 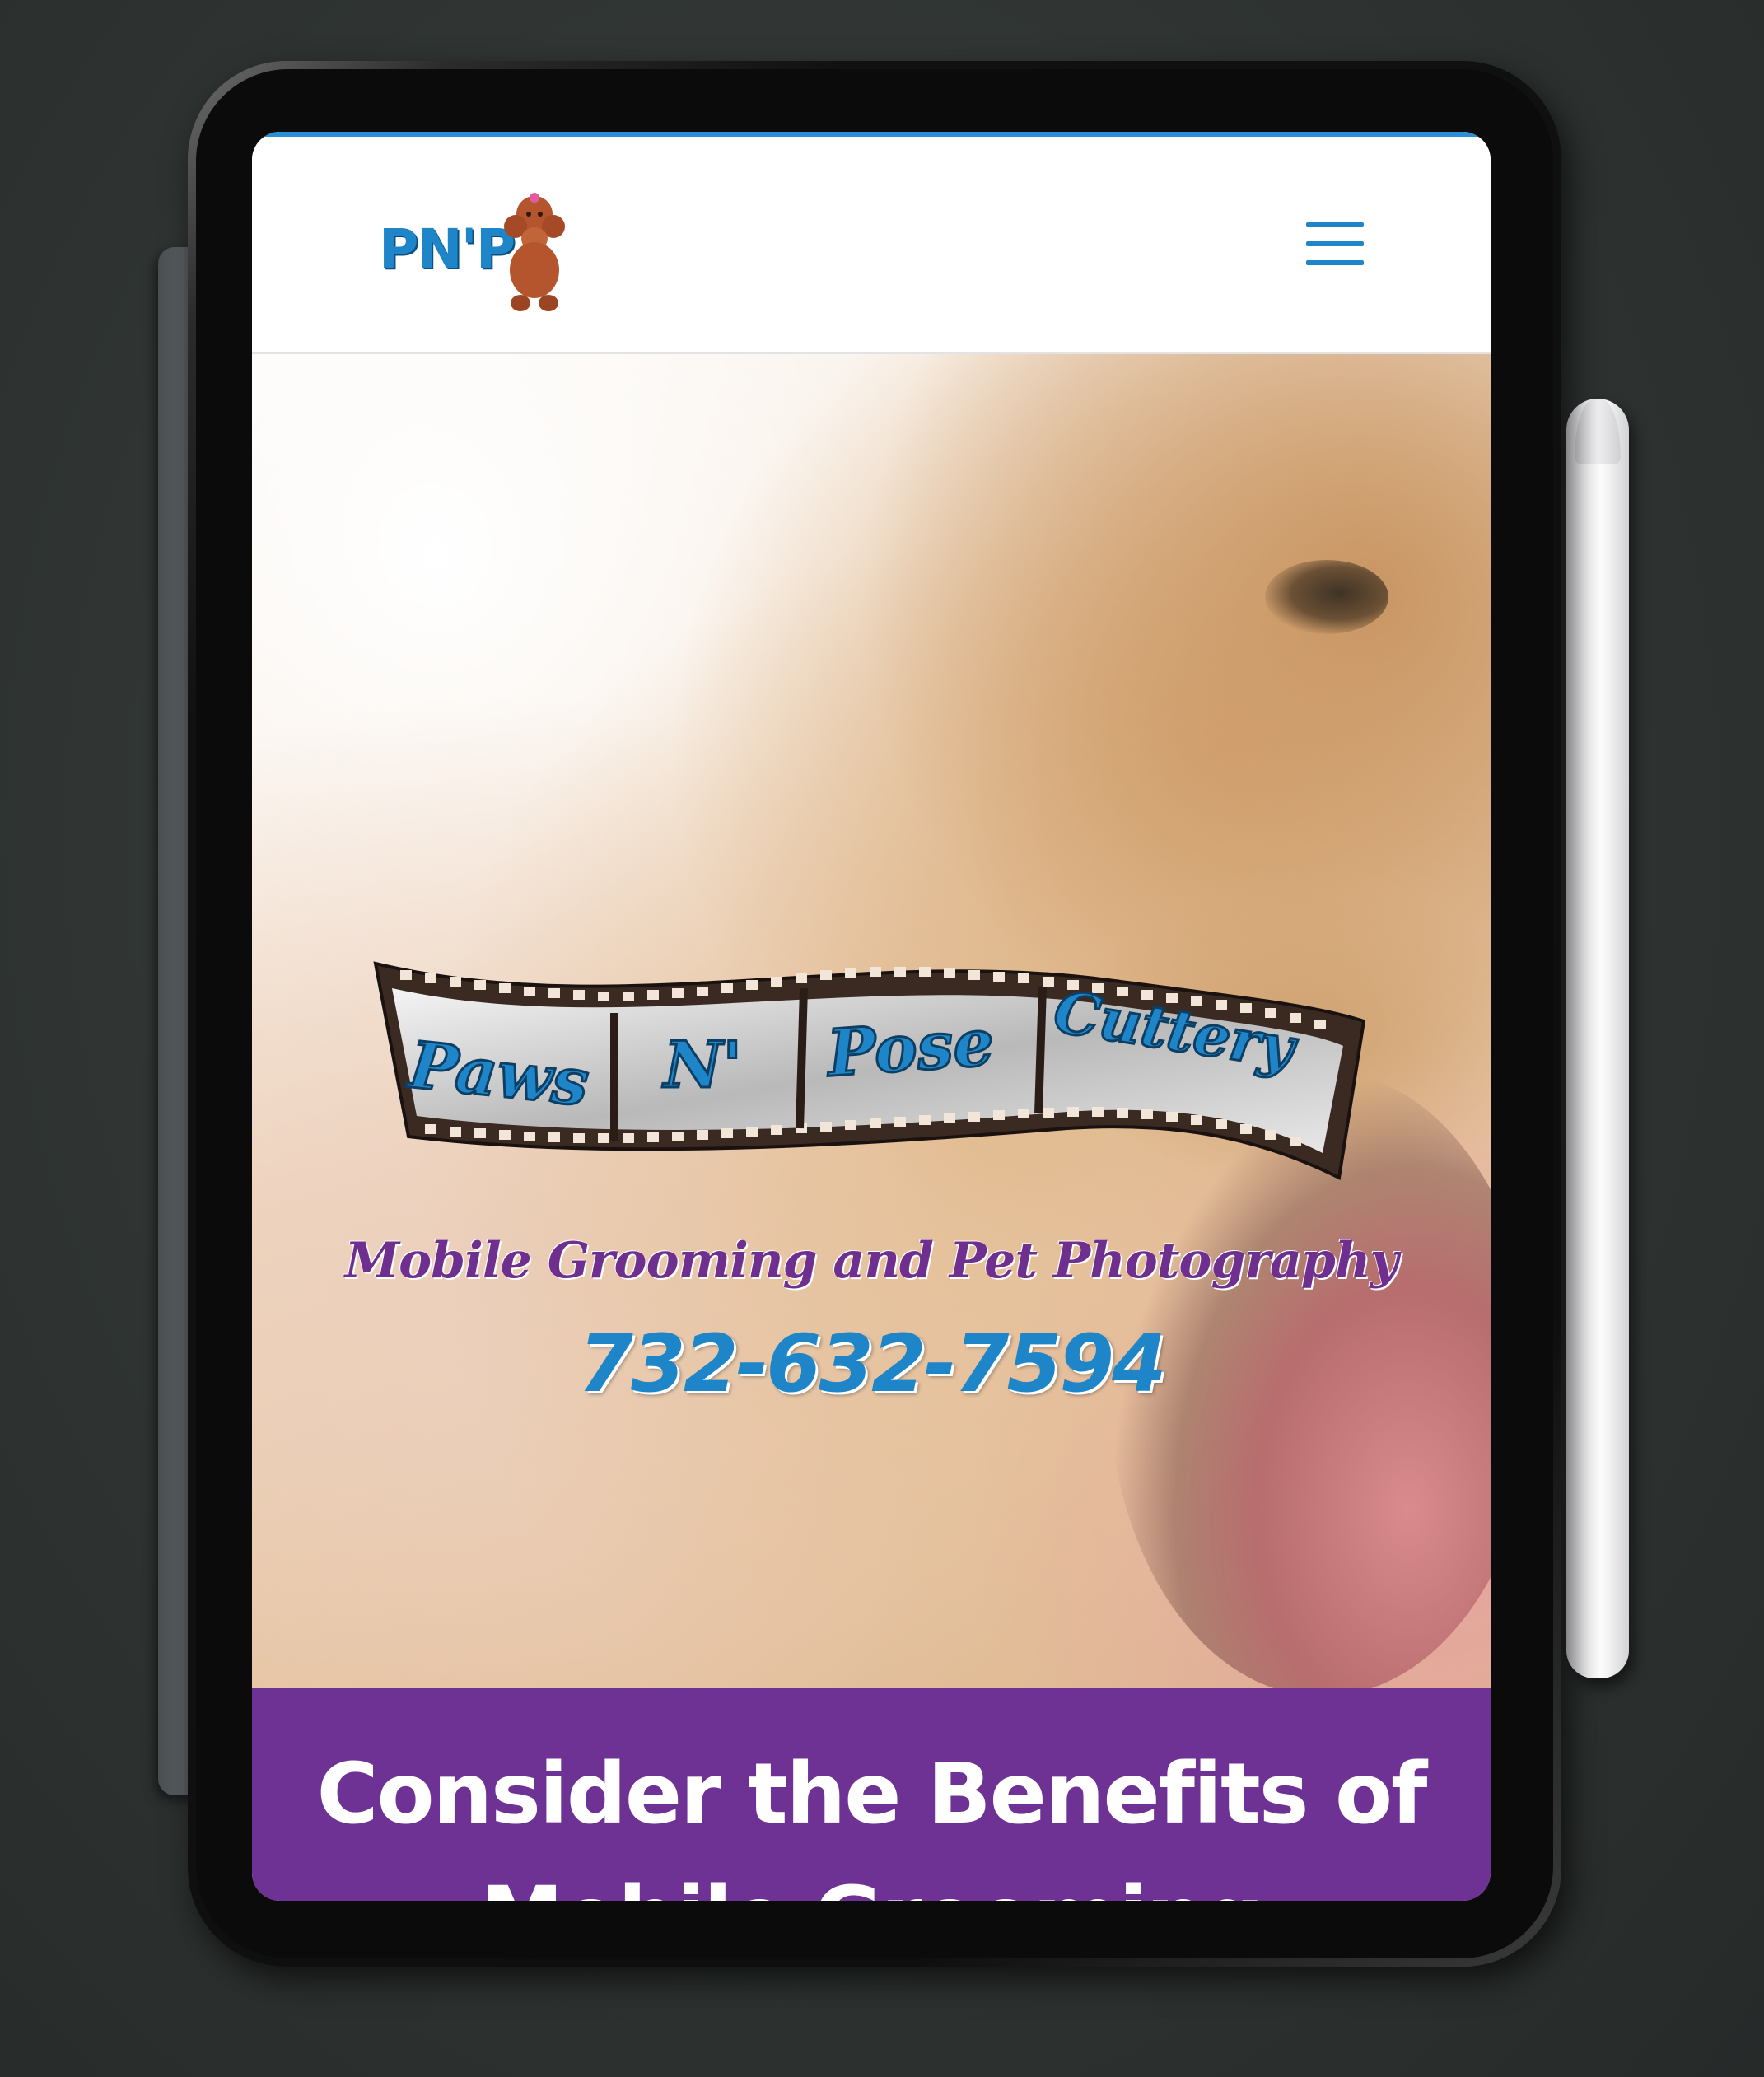 I want to click on dog-eye, so click(x=1326, y=597).